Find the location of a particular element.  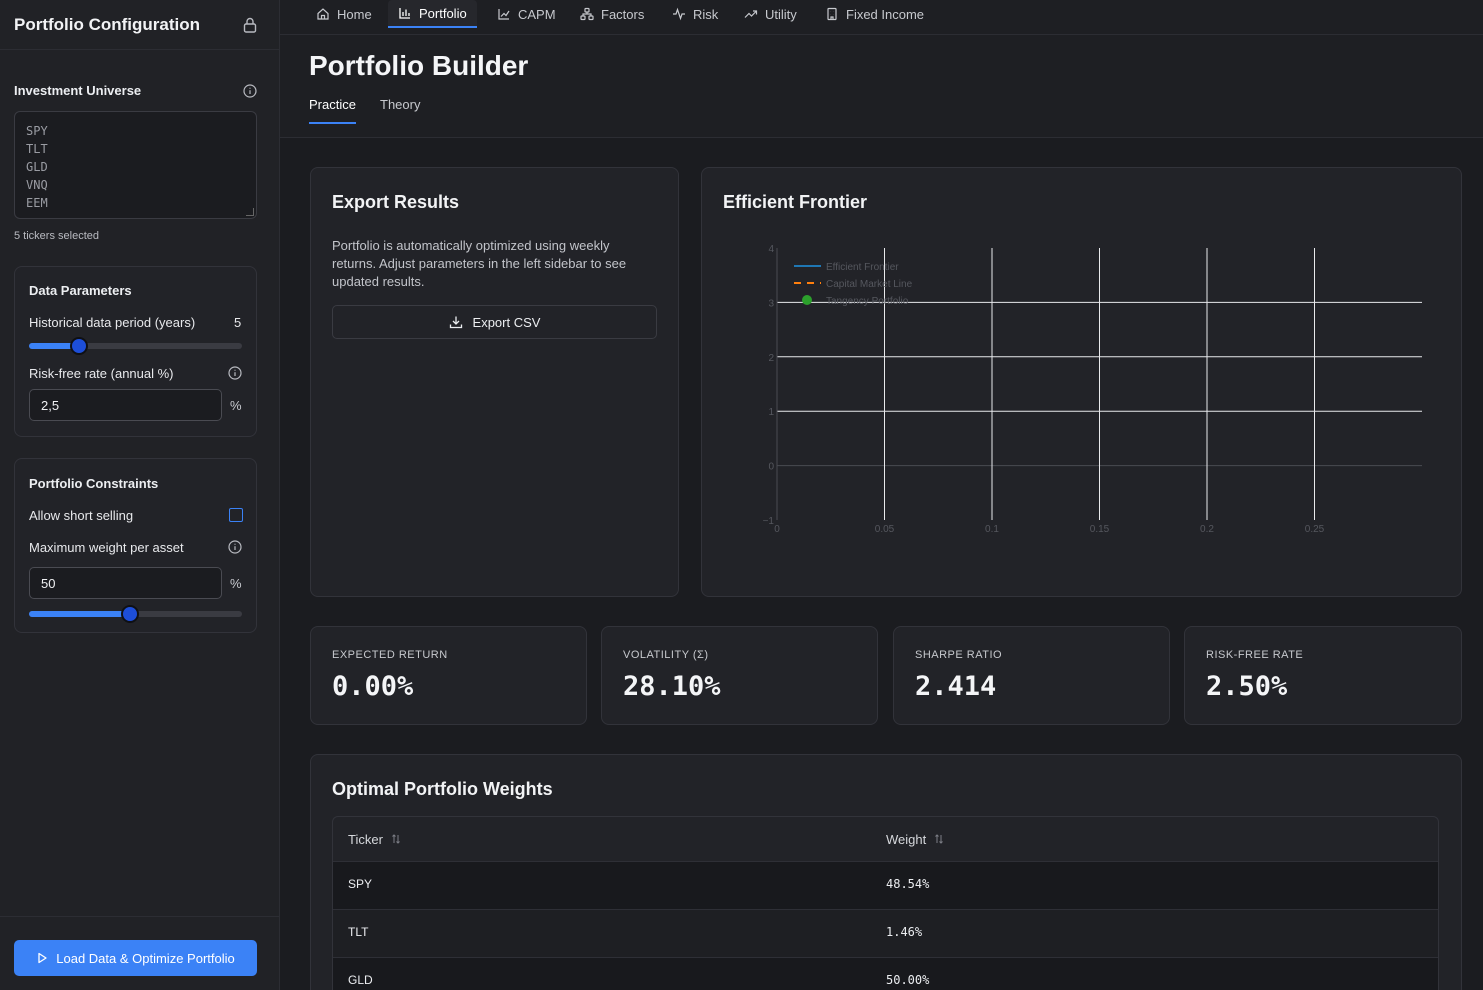

metric-value: 2.414 is located at coordinates (956, 686).